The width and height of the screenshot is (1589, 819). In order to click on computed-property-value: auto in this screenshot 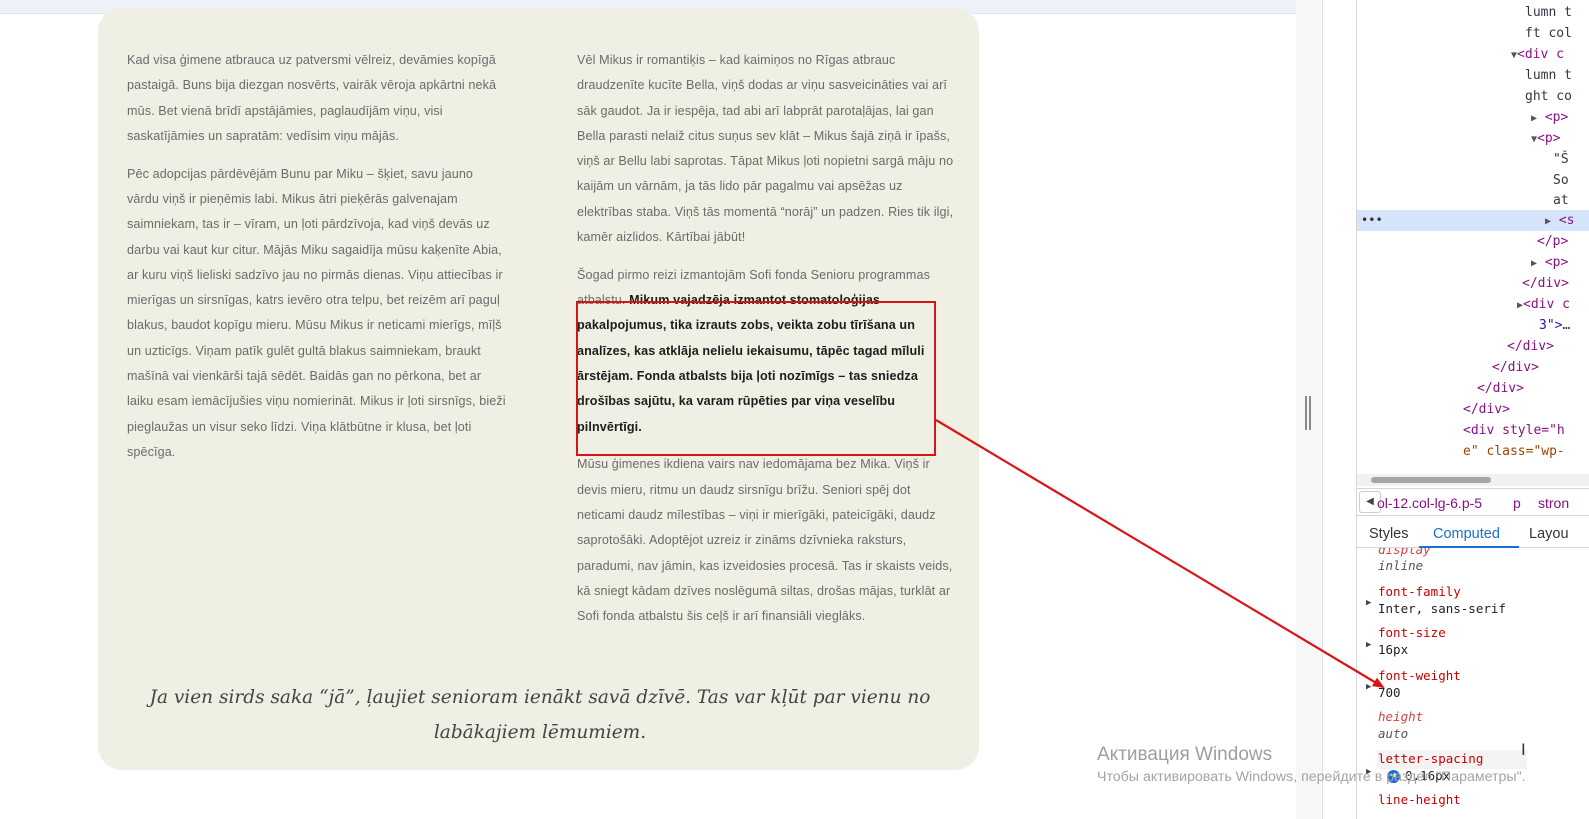, I will do `click(1393, 733)`.